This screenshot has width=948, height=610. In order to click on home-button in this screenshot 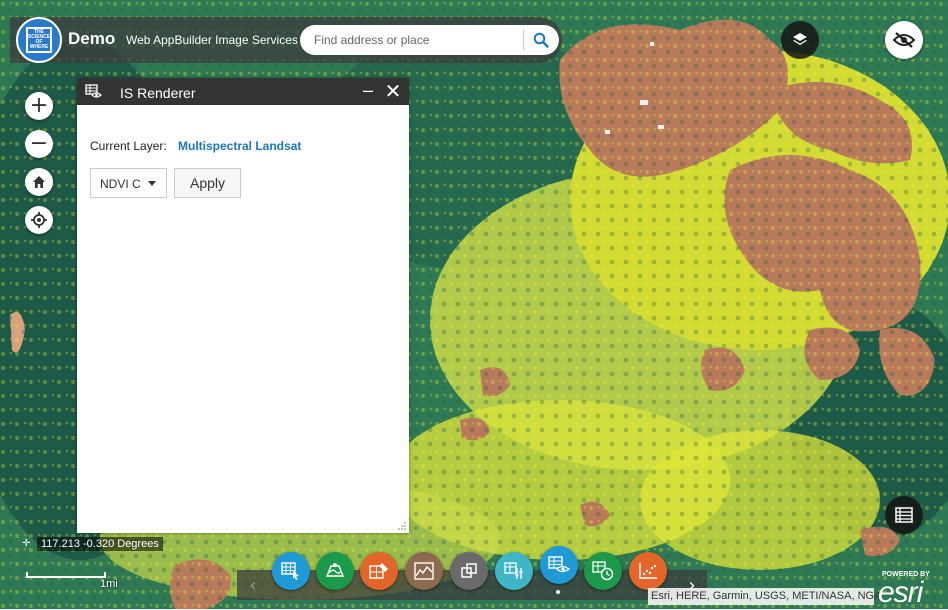, I will do `click(39, 182)`.